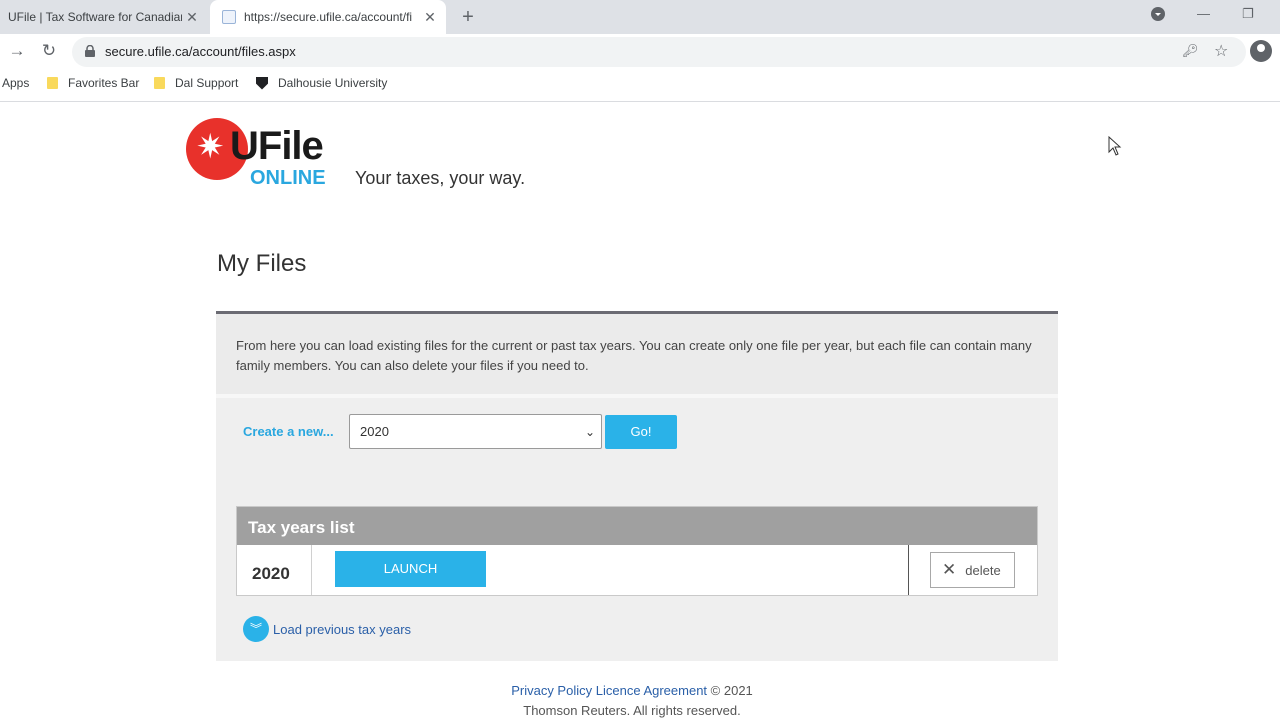  Describe the element at coordinates (908, 570) in the screenshot. I see `divider` at that location.